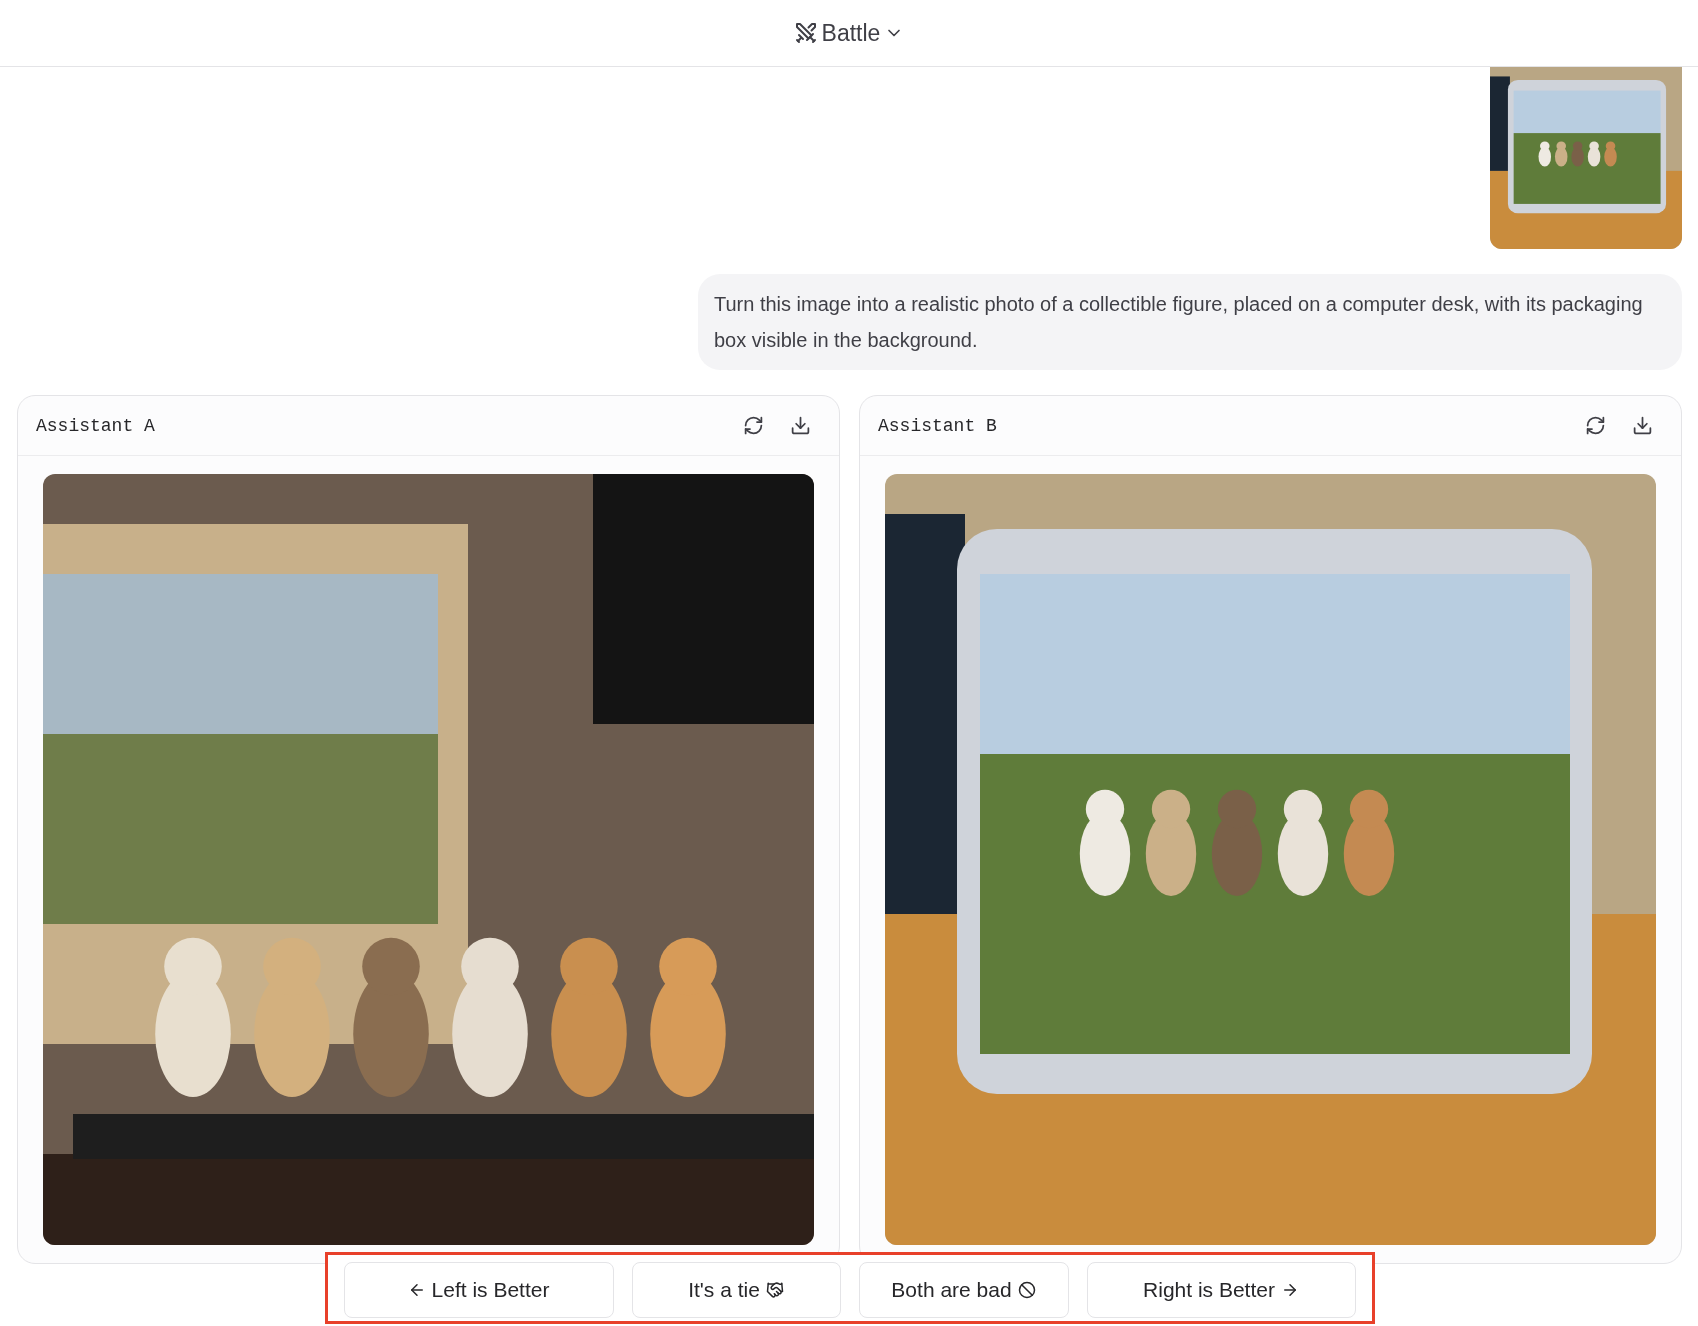  I want to click on handshake-icon, so click(774, 1290).